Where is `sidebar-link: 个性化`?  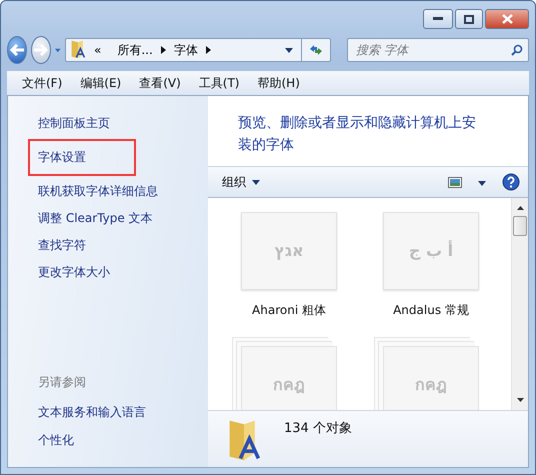
sidebar-link: 个性化 is located at coordinates (56, 440).